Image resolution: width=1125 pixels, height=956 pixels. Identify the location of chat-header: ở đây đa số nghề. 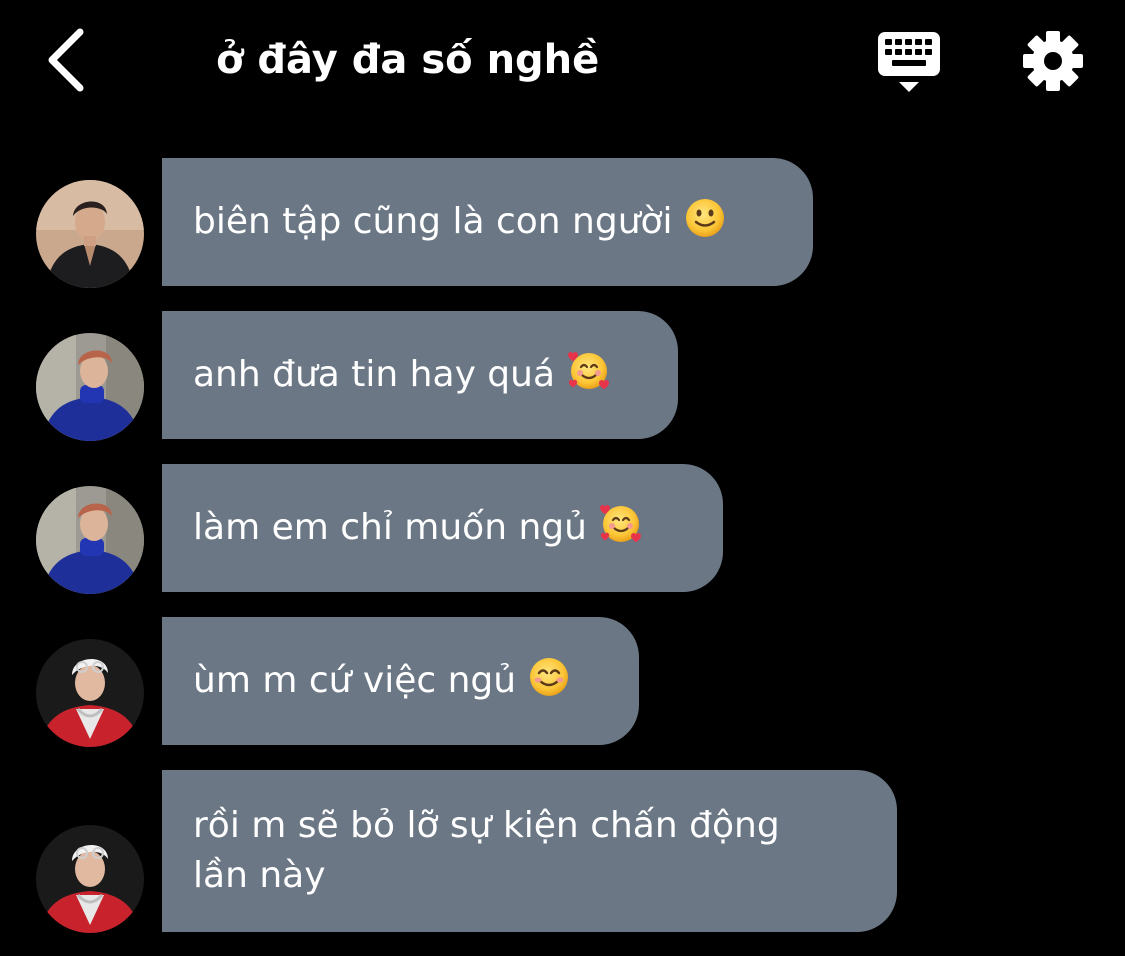
(562, 60).